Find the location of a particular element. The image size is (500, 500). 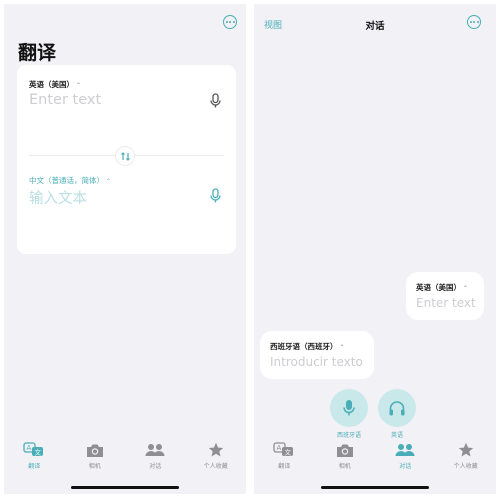

page-title: 对话 is located at coordinates (375, 26).